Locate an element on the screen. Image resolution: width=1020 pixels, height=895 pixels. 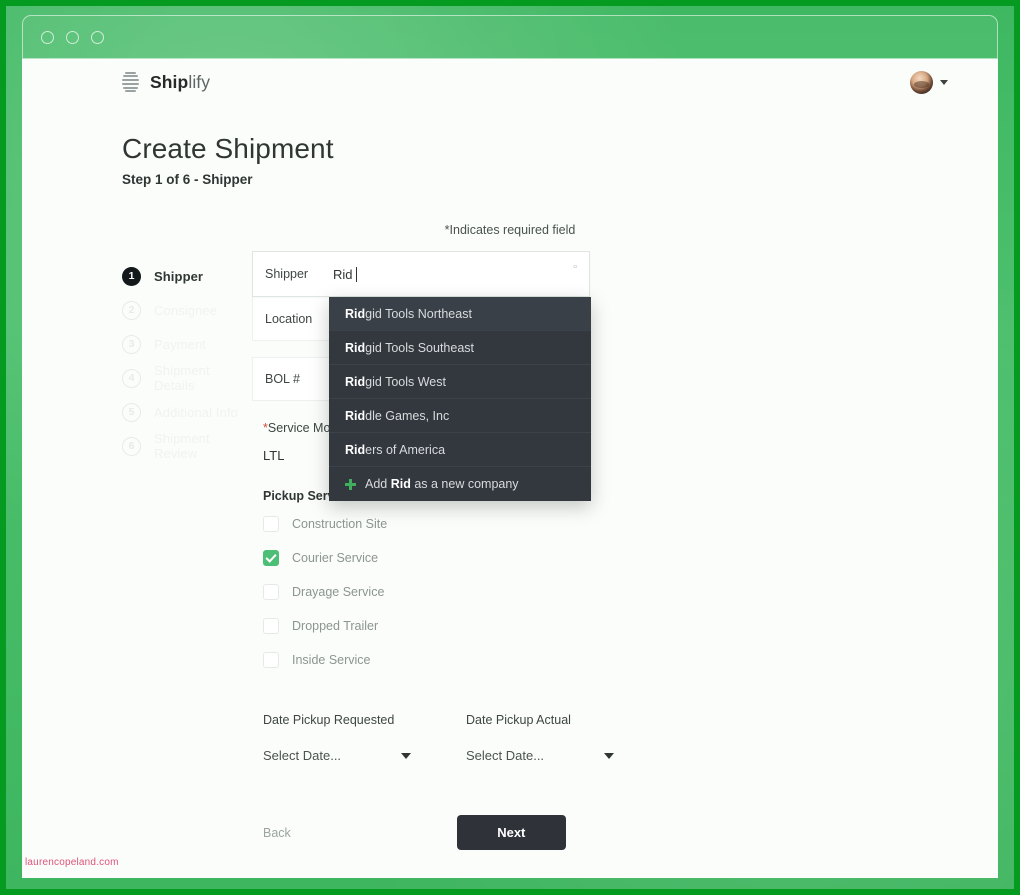
date-pickup-requested-label: Date Pickup Requested is located at coordinates (329, 720).